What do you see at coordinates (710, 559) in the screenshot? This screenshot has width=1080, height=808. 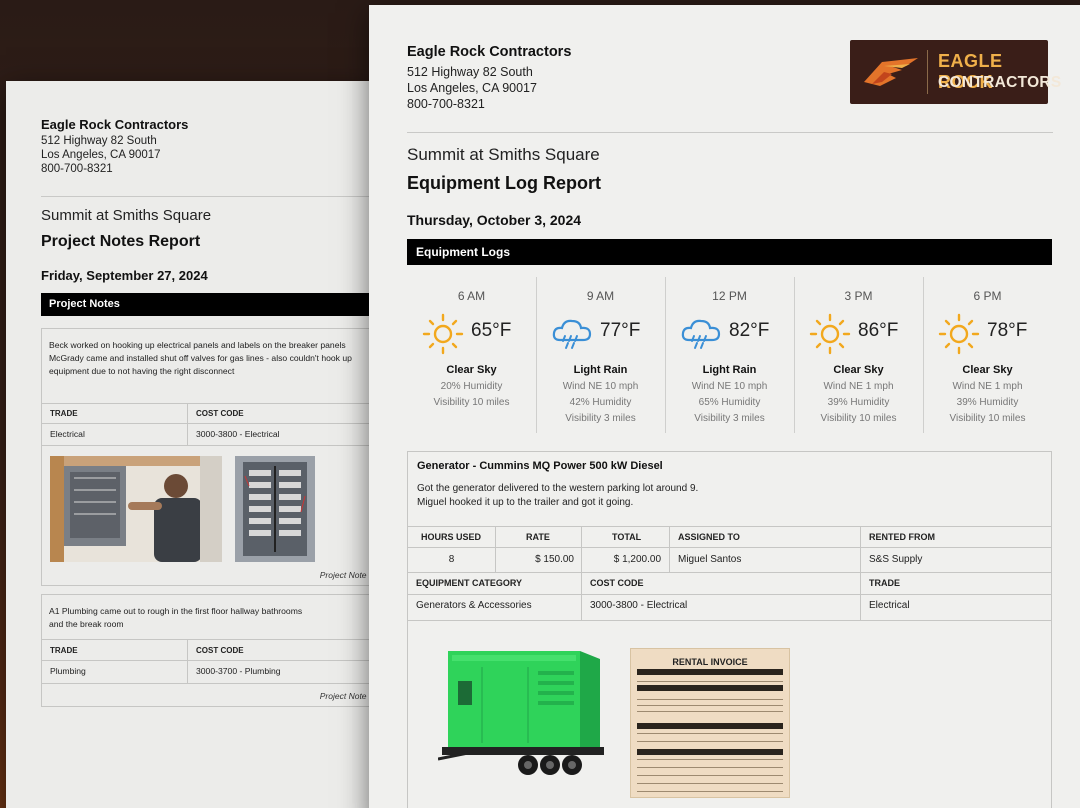 I see `assigned-to-value: Miguel Santos` at bounding box center [710, 559].